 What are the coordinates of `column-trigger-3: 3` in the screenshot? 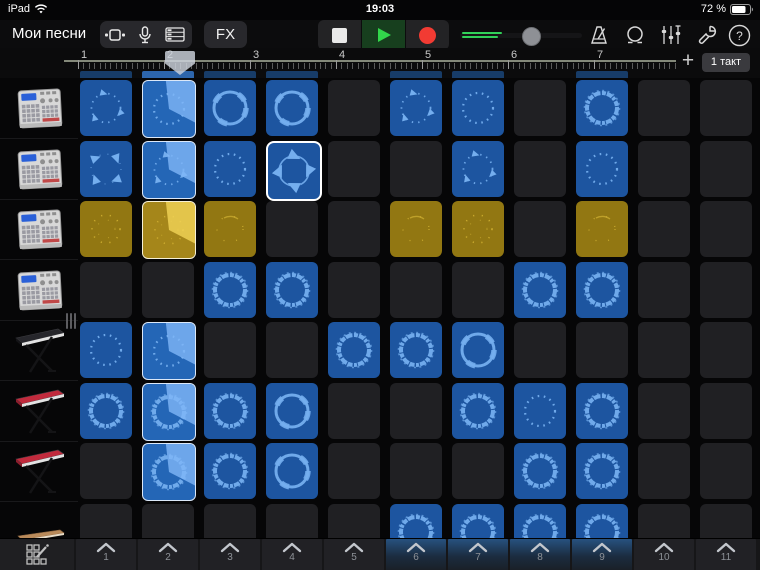 It's located at (230, 554).